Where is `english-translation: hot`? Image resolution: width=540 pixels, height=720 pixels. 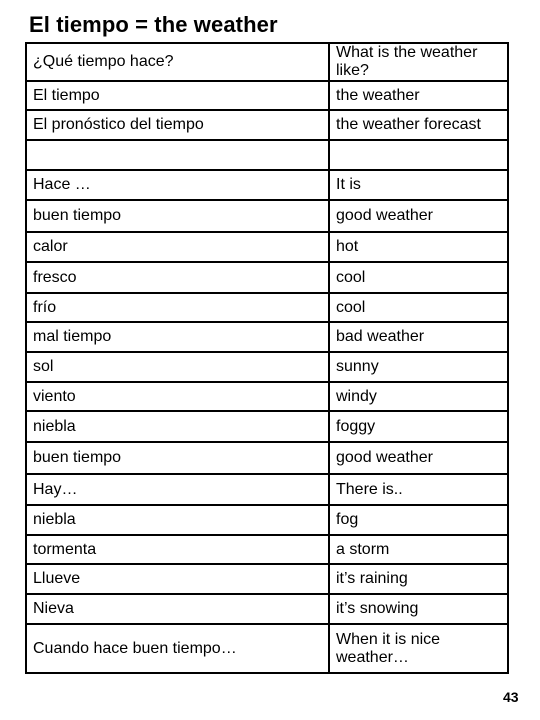
english-translation: hot is located at coordinates (418, 247).